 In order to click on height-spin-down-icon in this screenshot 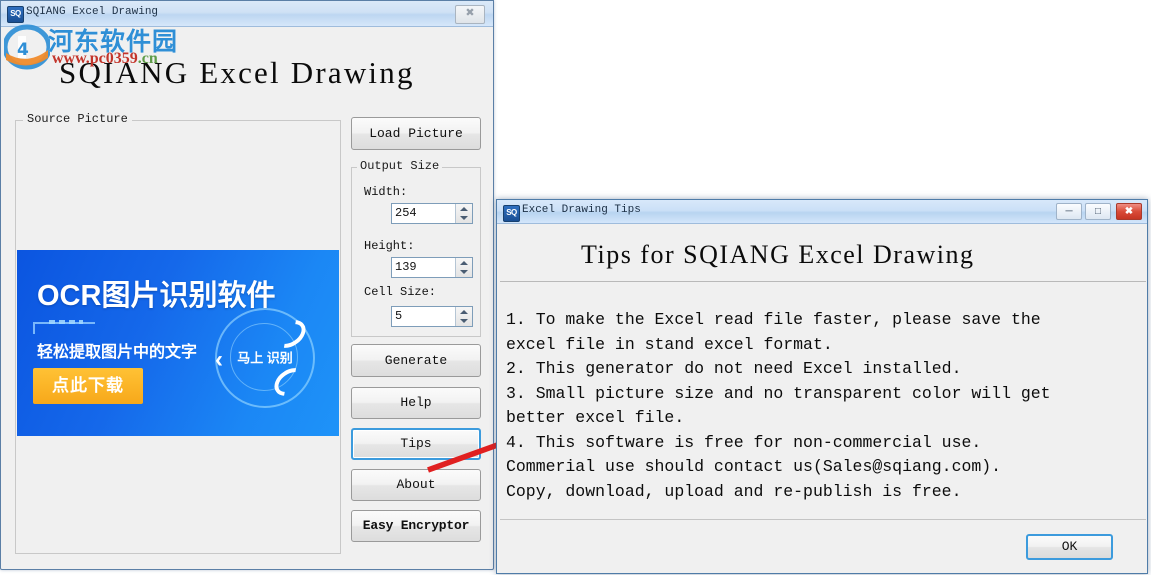, I will do `click(464, 273)`.